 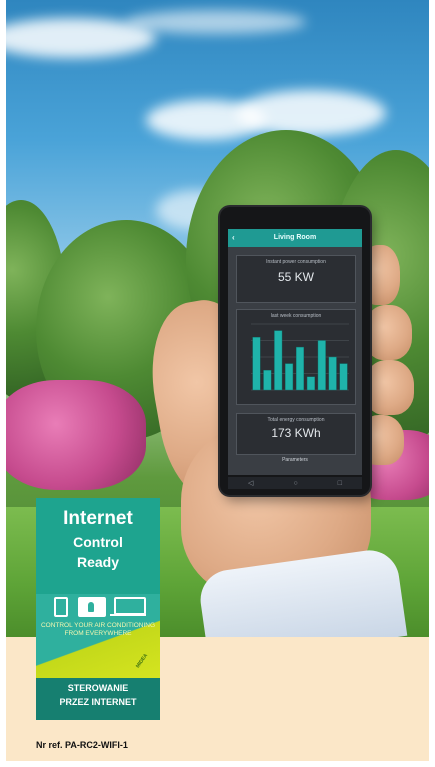 I want to click on parameters-label: Parameters, so click(x=295, y=460).